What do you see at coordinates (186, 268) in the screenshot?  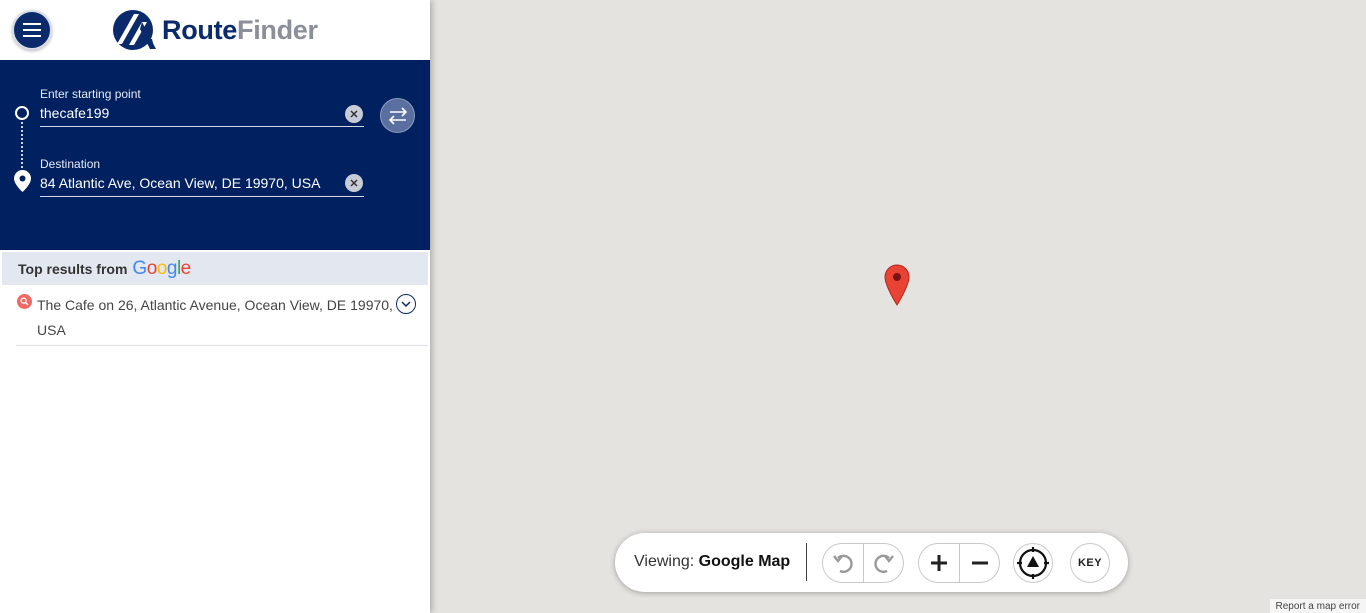 I see `google-letter: e` at bounding box center [186, 268].